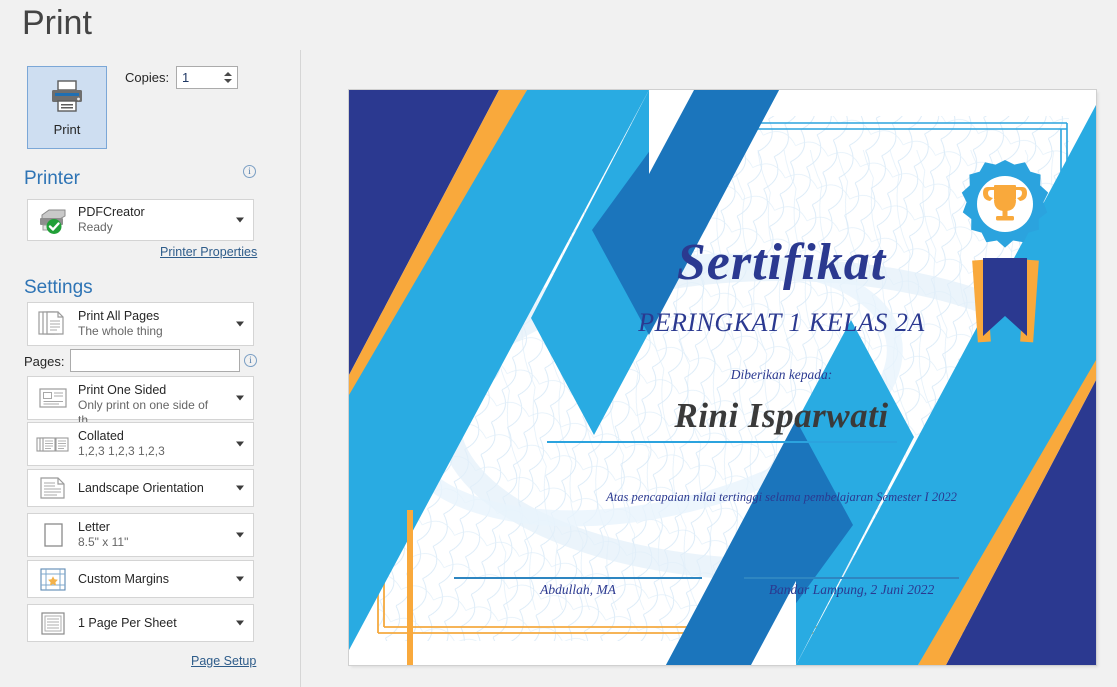 The width and height of the screenshot is (1117, 687). What do you see at coordinates (122, 390) in the screenshot?
I see `print-sides-title: Print One Sided` at bounding box center [122, 390].